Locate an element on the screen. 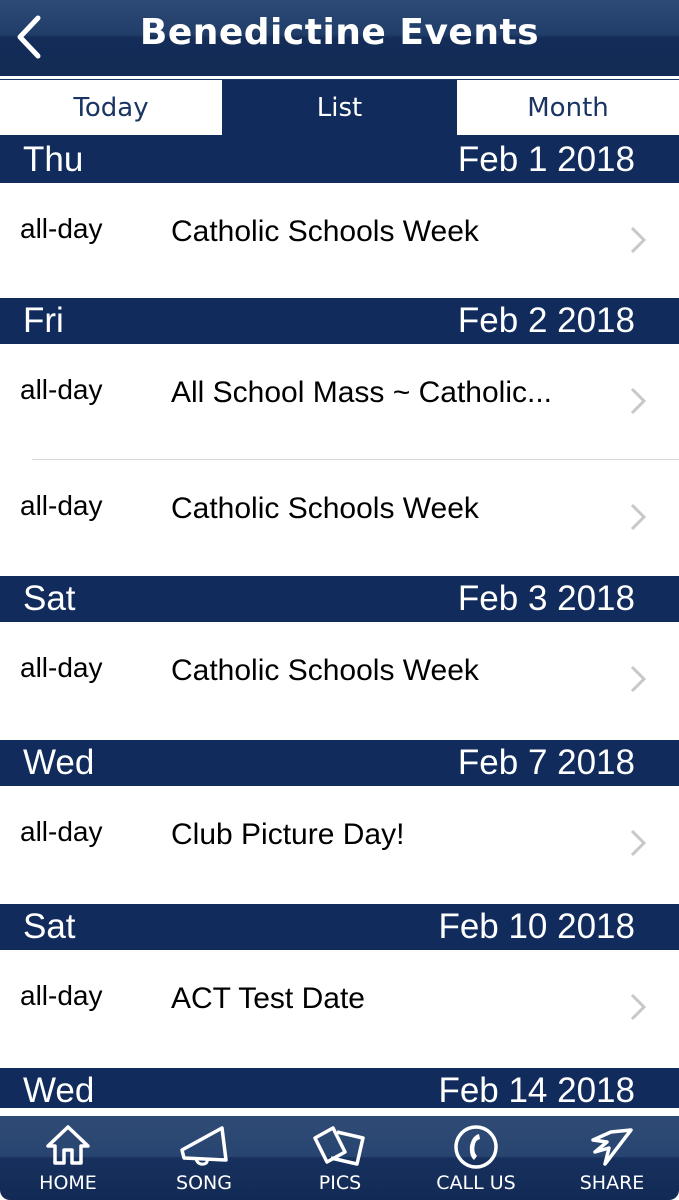 This screenshot has width=679, height=1200. nav-header: Benedictine Events is located at coordinates (339, 38).